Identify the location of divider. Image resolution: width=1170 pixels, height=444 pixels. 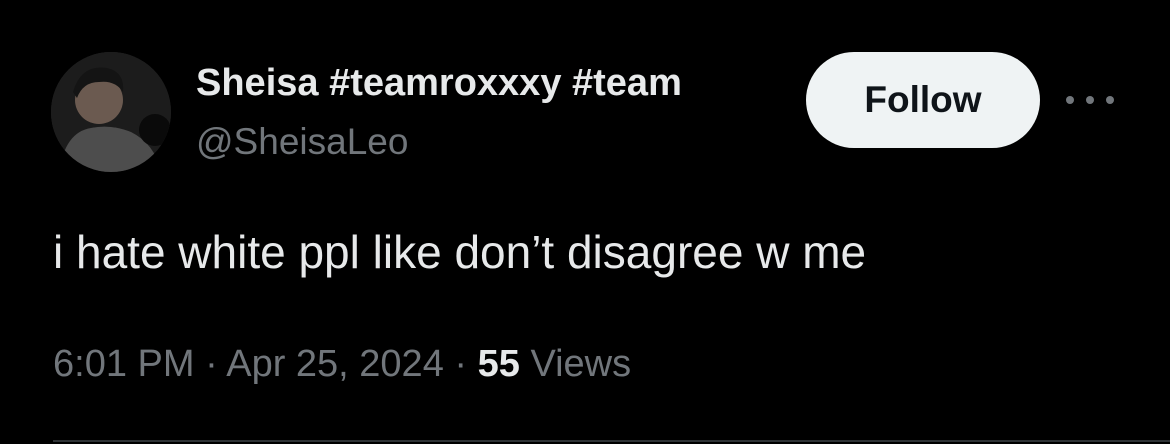
(611, 441).